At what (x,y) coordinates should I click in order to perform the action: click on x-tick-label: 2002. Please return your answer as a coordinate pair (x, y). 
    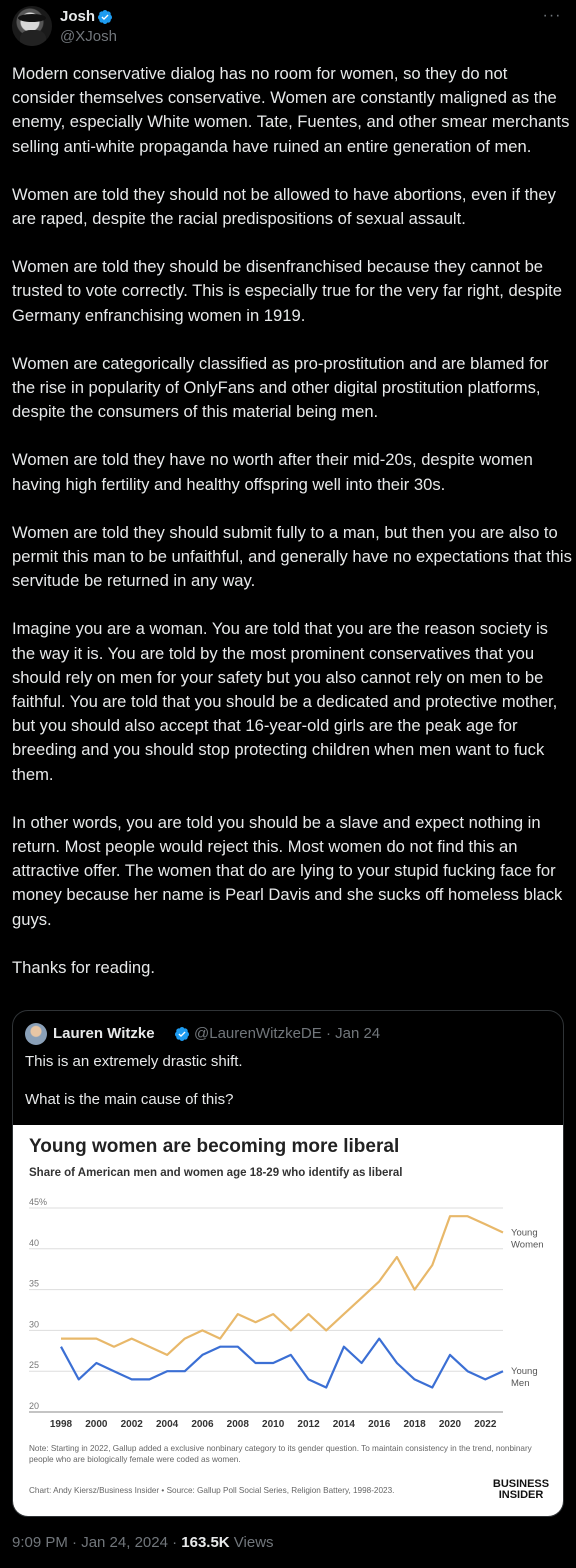
    Looking at the image, I should click on (132, 1424).